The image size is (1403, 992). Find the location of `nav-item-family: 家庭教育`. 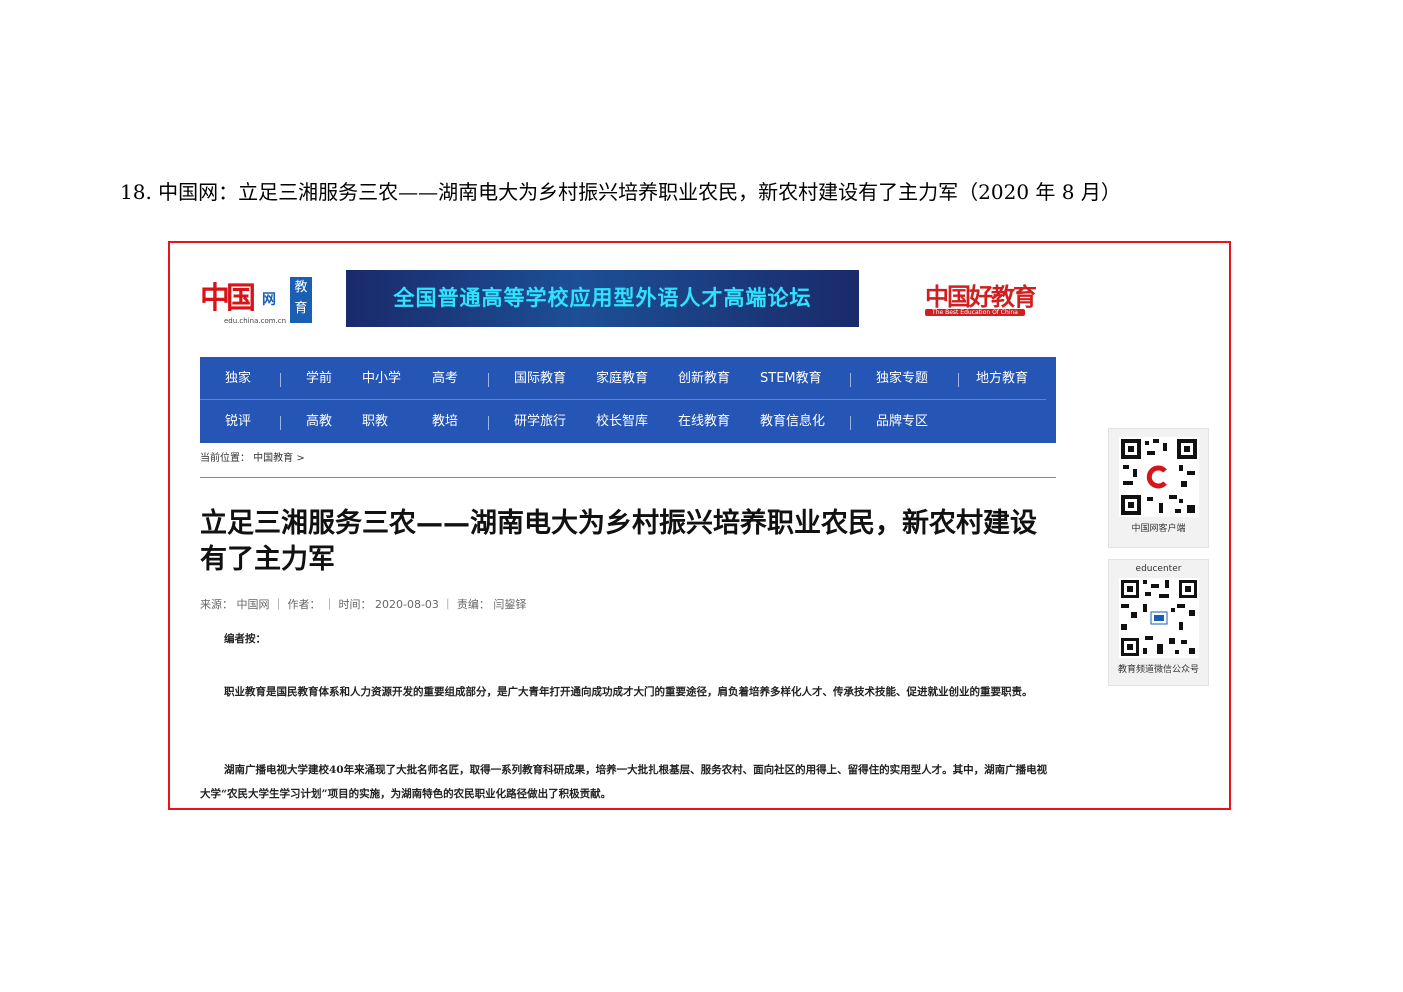

nav-item-family: 家庭教育 is located at coordinates (622, 378).